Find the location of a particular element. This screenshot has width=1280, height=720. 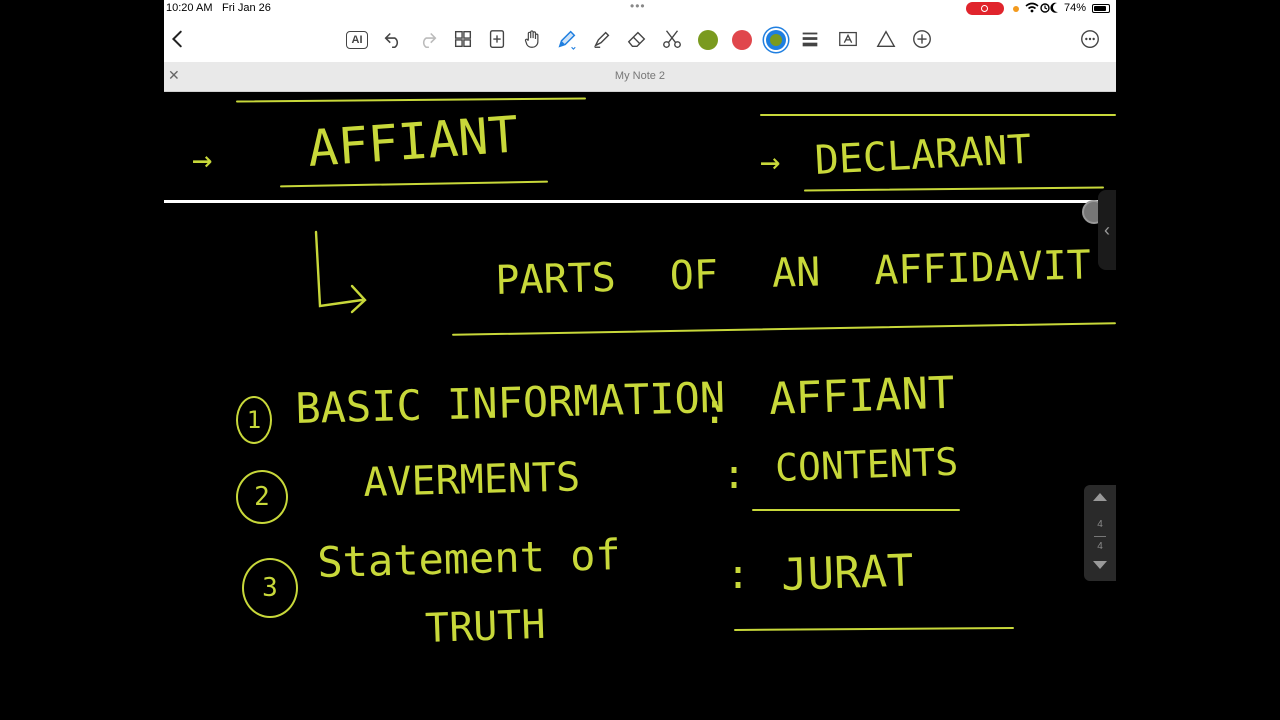

undo-icon is located at coordinates (391, 40).